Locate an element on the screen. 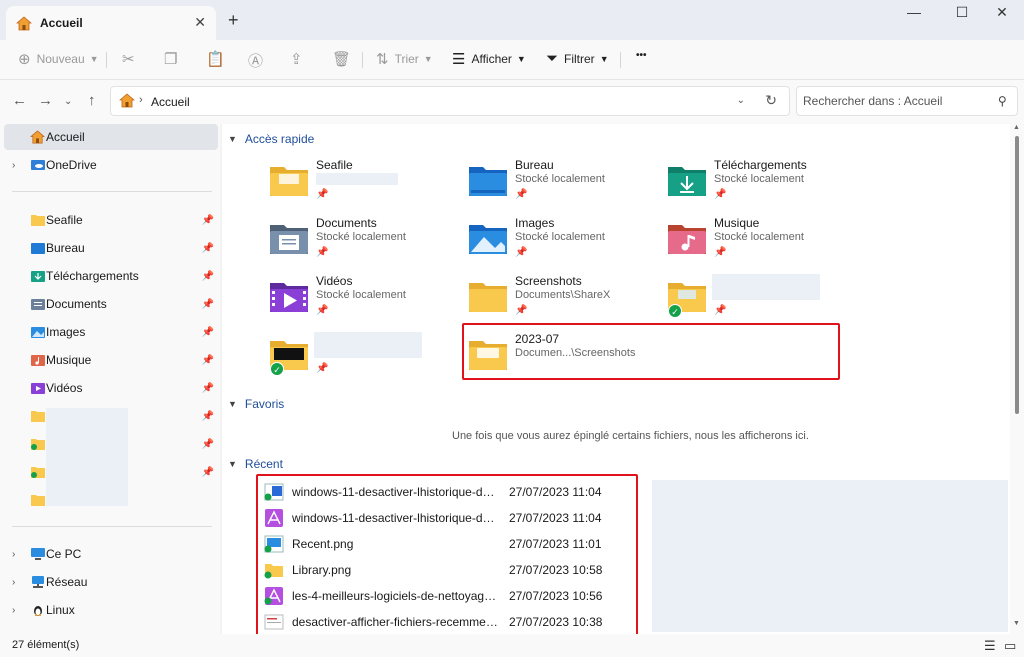 The width and height of the screenshot is (1024, 657). section-quick-access: ▼ Accès rapide is located at coordinates (271, 139).